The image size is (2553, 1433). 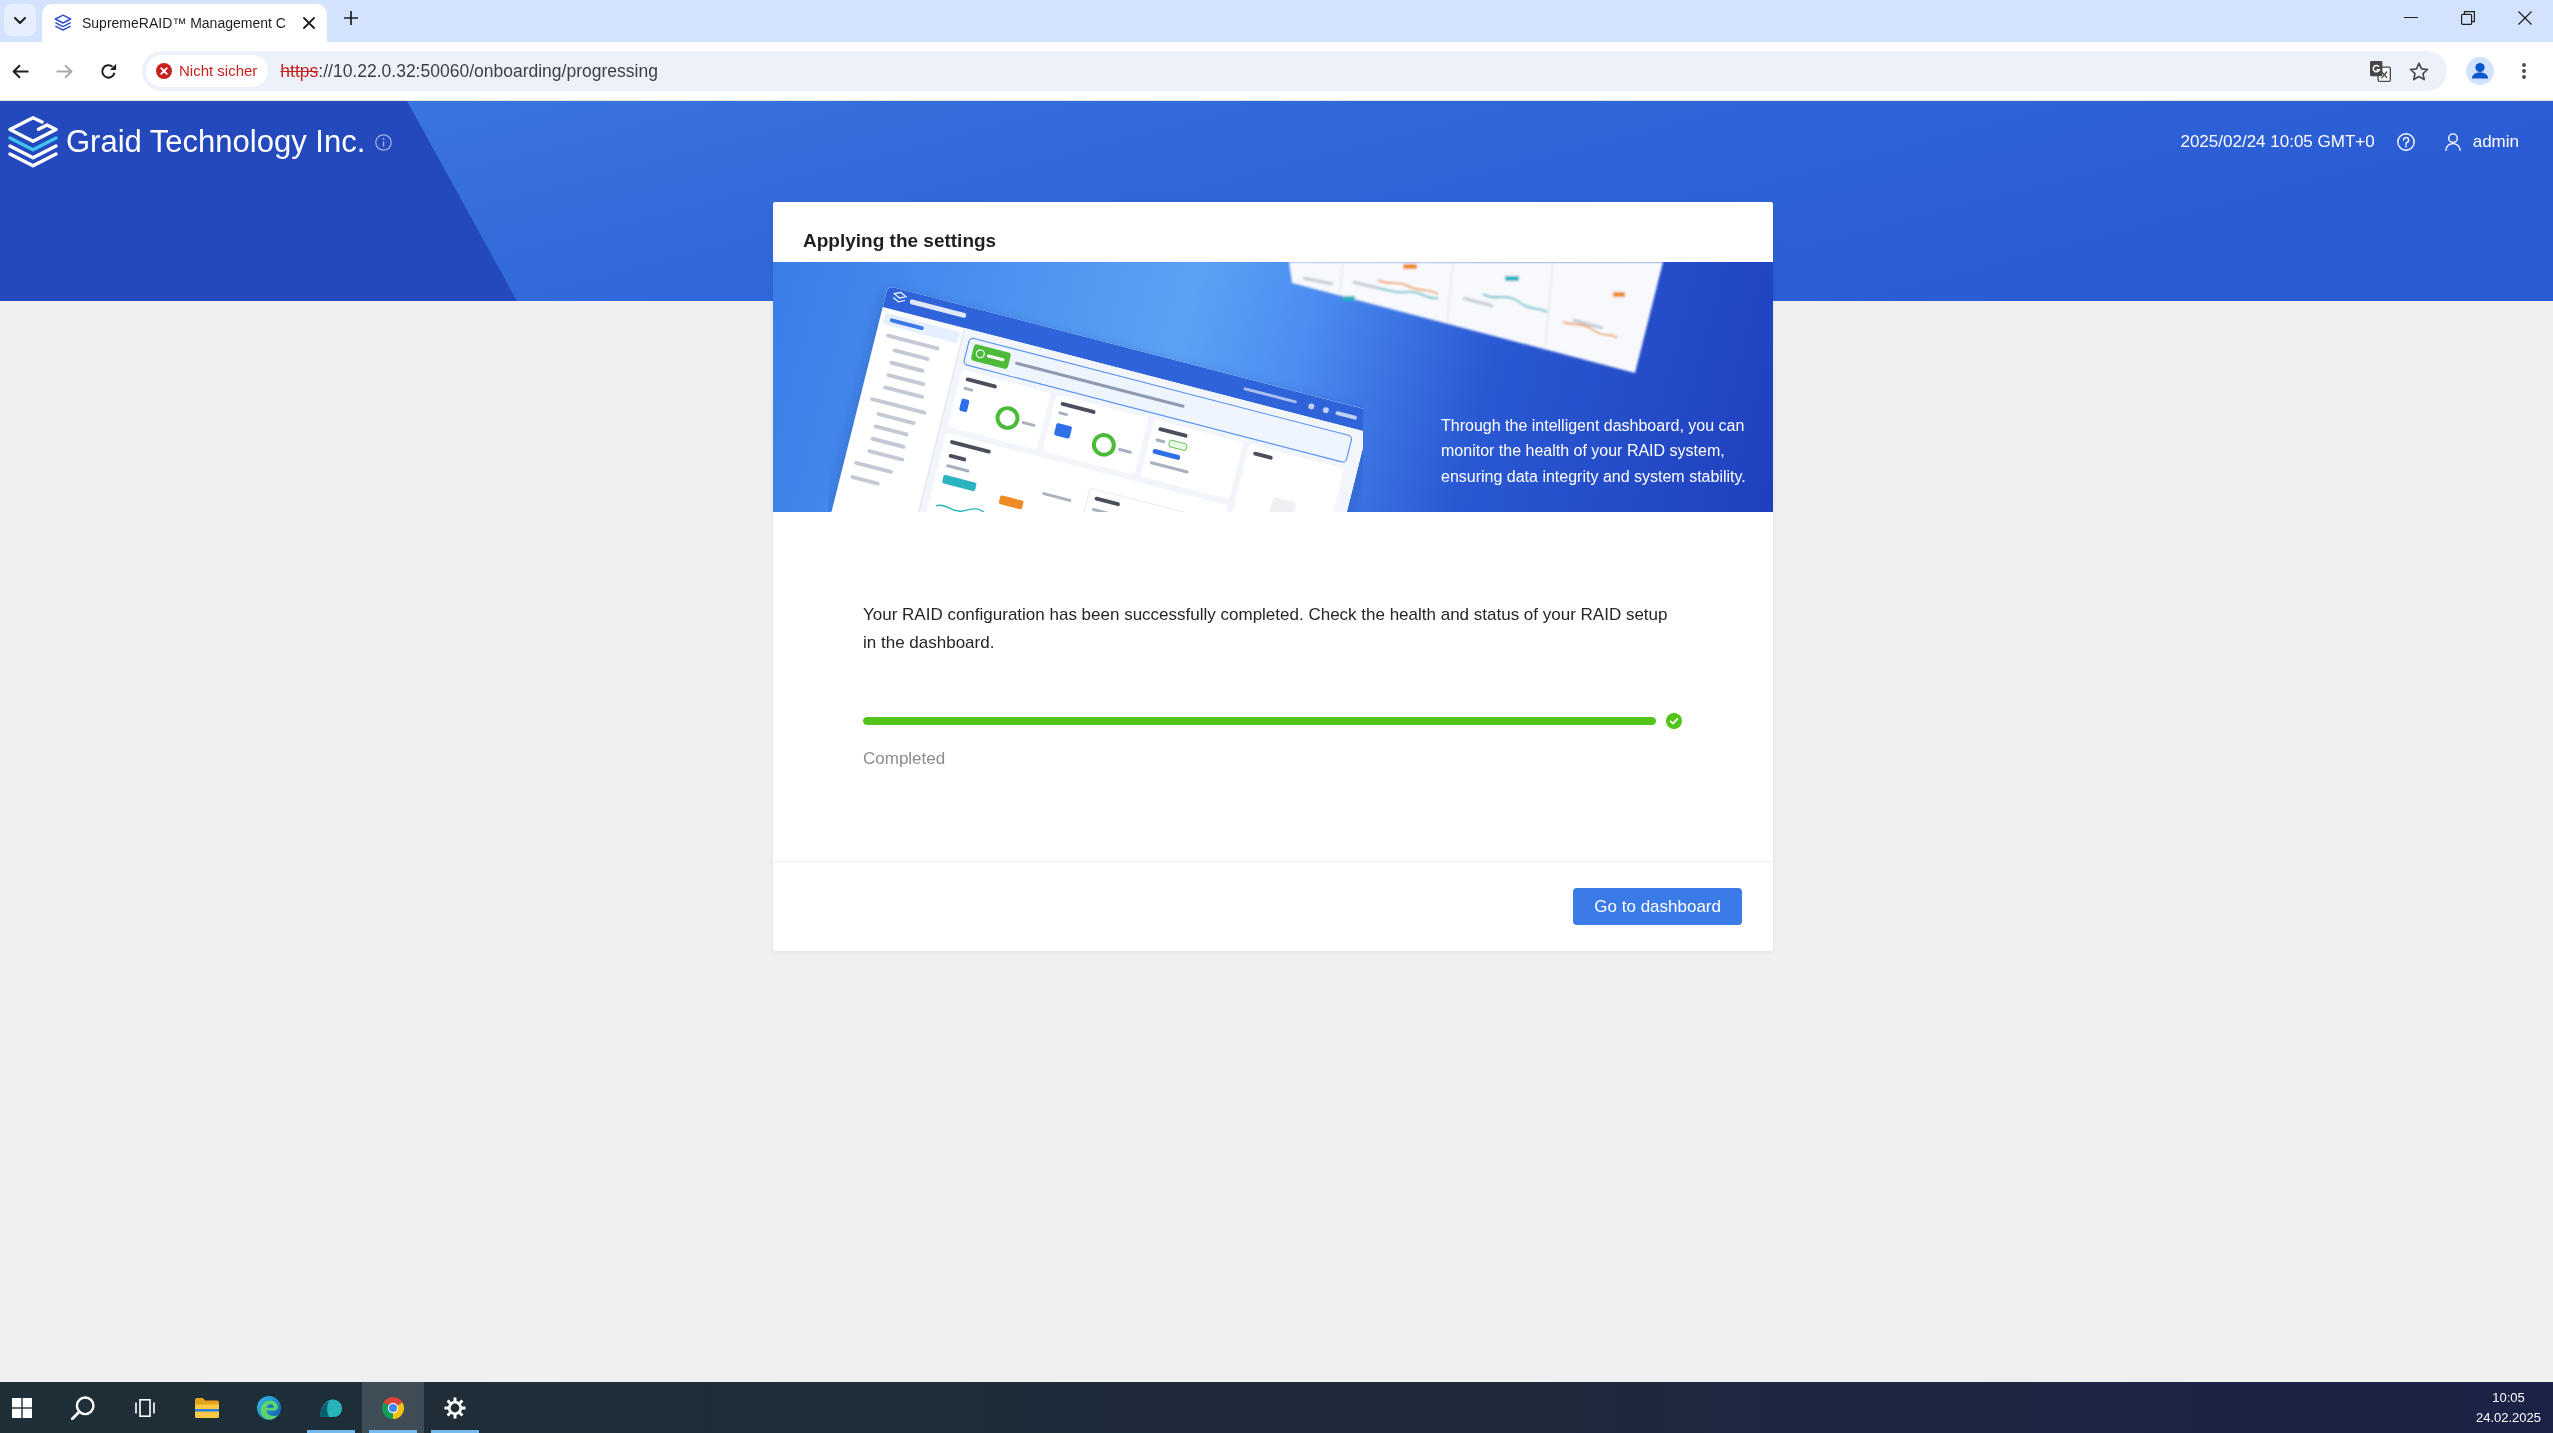 I want to click on dropdown-button, so click(x=20, y=20).